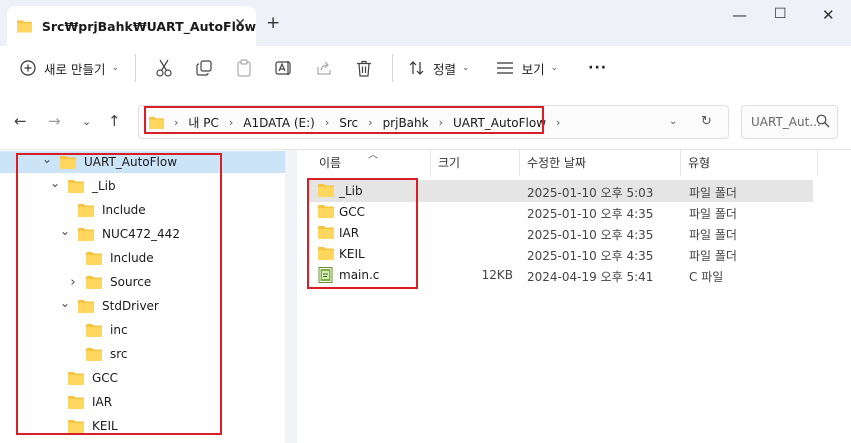 The height and width of the screenshot is (443, 851). Describe the element at coordinates (279, 123) in the screenshot. I see `breadcrumb-item: A1DATA (E:)` at that location.